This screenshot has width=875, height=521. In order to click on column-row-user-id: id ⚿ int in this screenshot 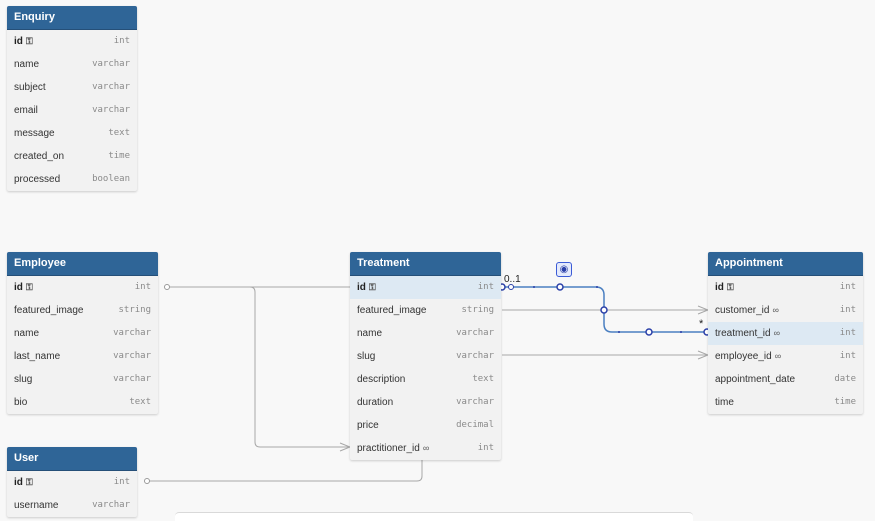, I will do `click(72, 482)`.